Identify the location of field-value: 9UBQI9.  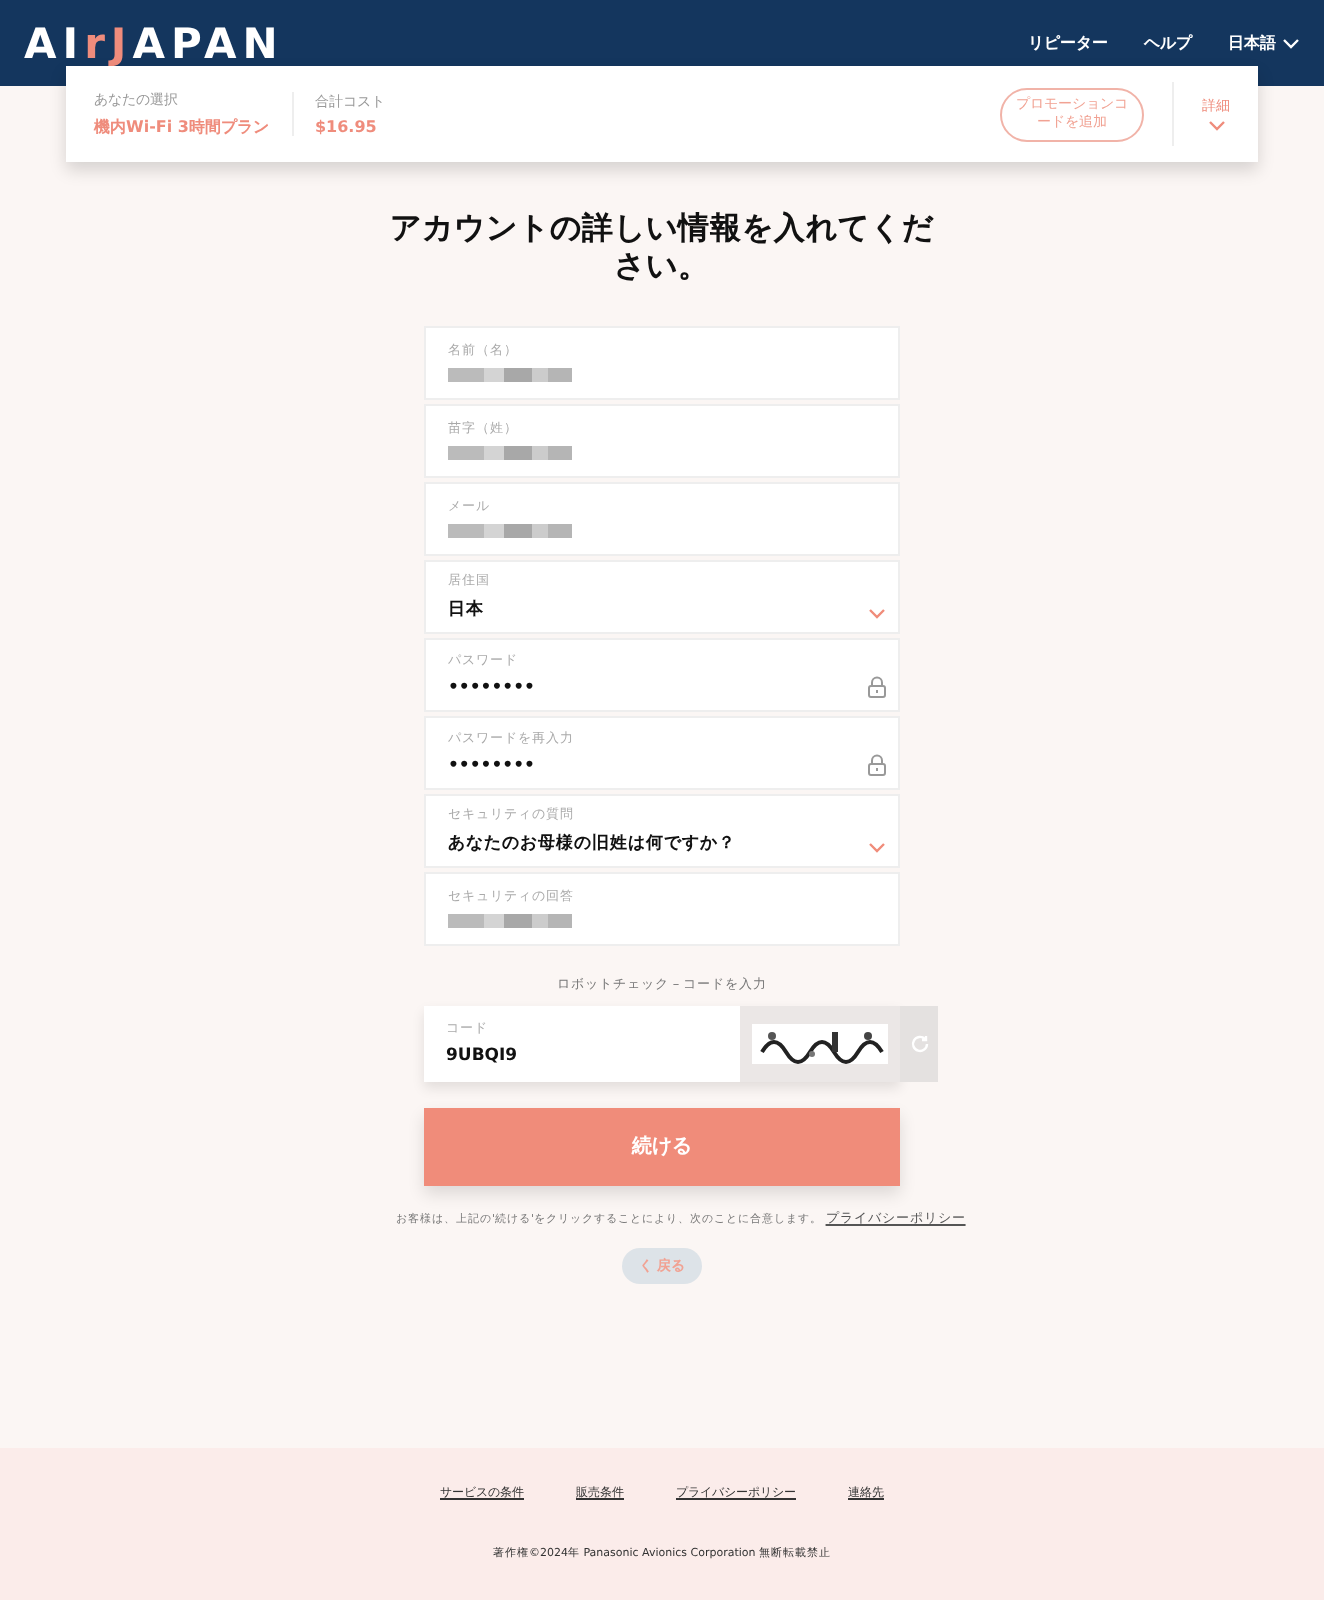
(483, 1056).